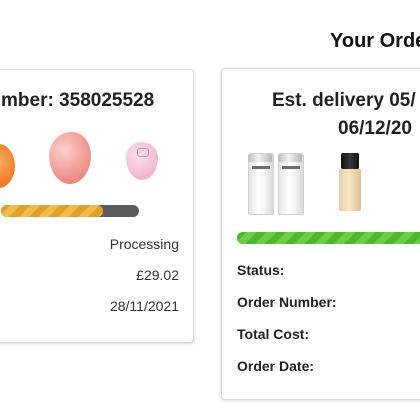 The width and height of the screenshot is (420, 420). I want to click on order-number-label: Order Number:, so click(287, 302).